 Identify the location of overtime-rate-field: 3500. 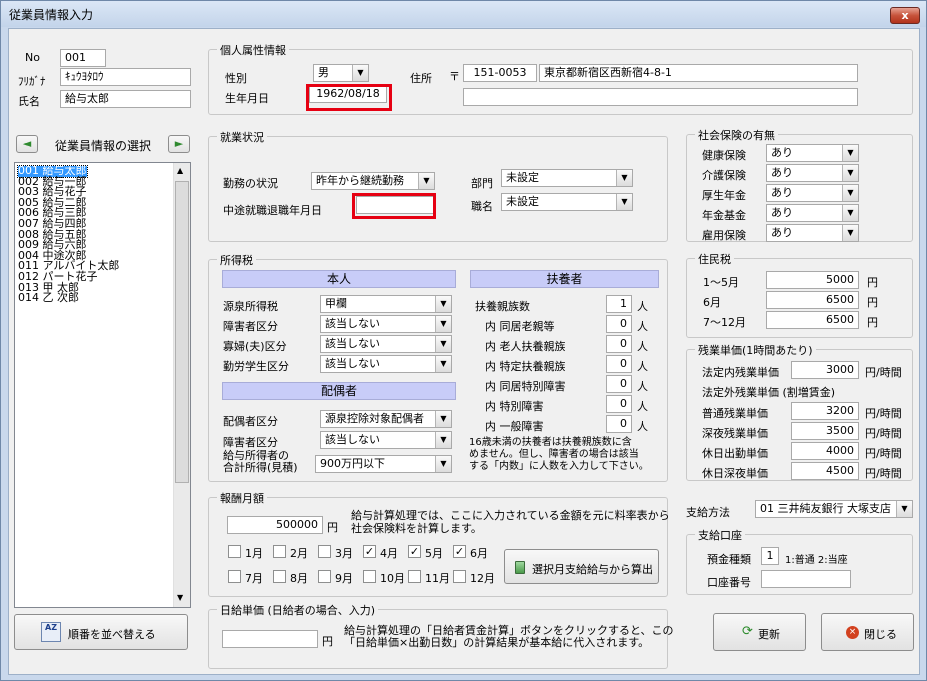
(825, 431).